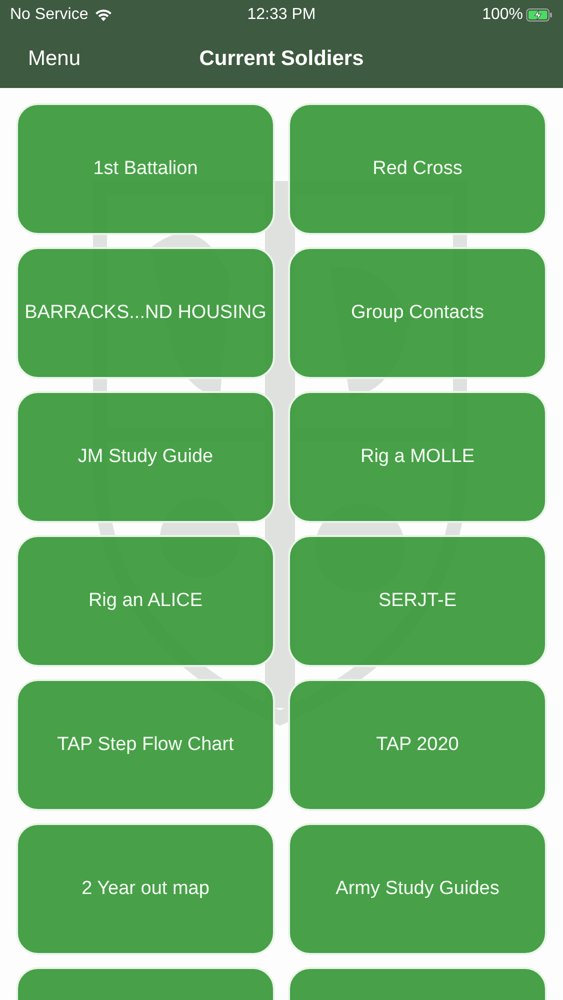 The width and height of the screenshot is (563, 1000). Describe the element at coordinates (417, 745) in the screenshot. I see `menu-tile: TAP 2020` at that location.